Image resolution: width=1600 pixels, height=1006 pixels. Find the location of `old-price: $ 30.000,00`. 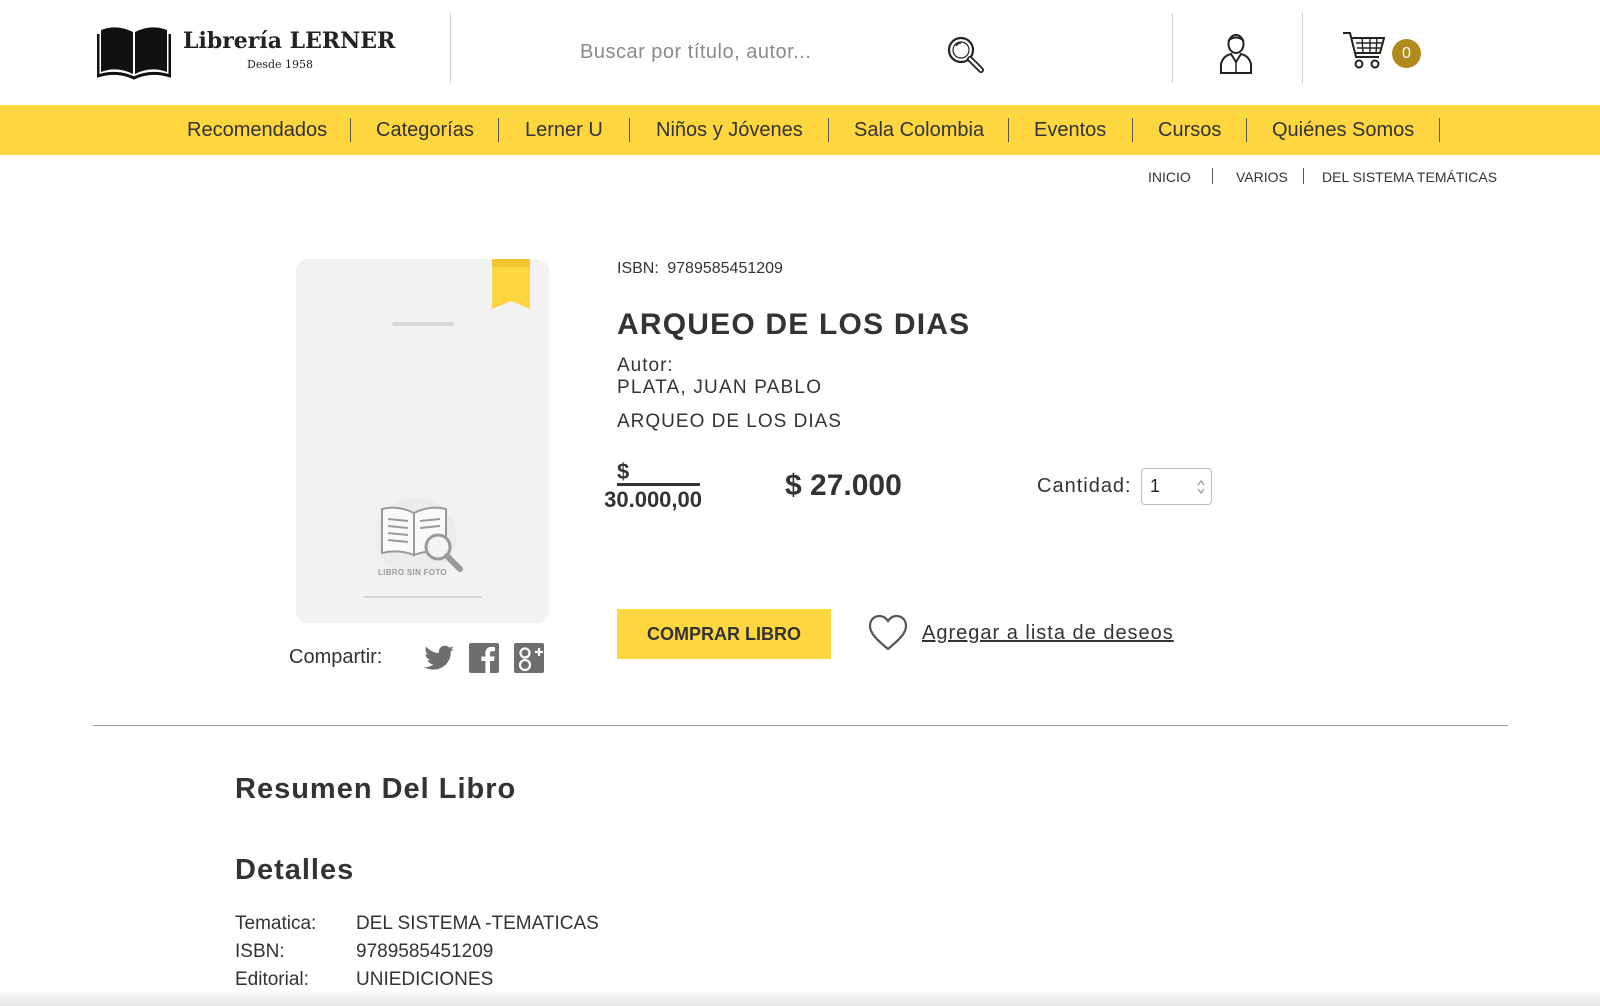

old-price: $ 30.000,00 is located at coordinates (641, 486).